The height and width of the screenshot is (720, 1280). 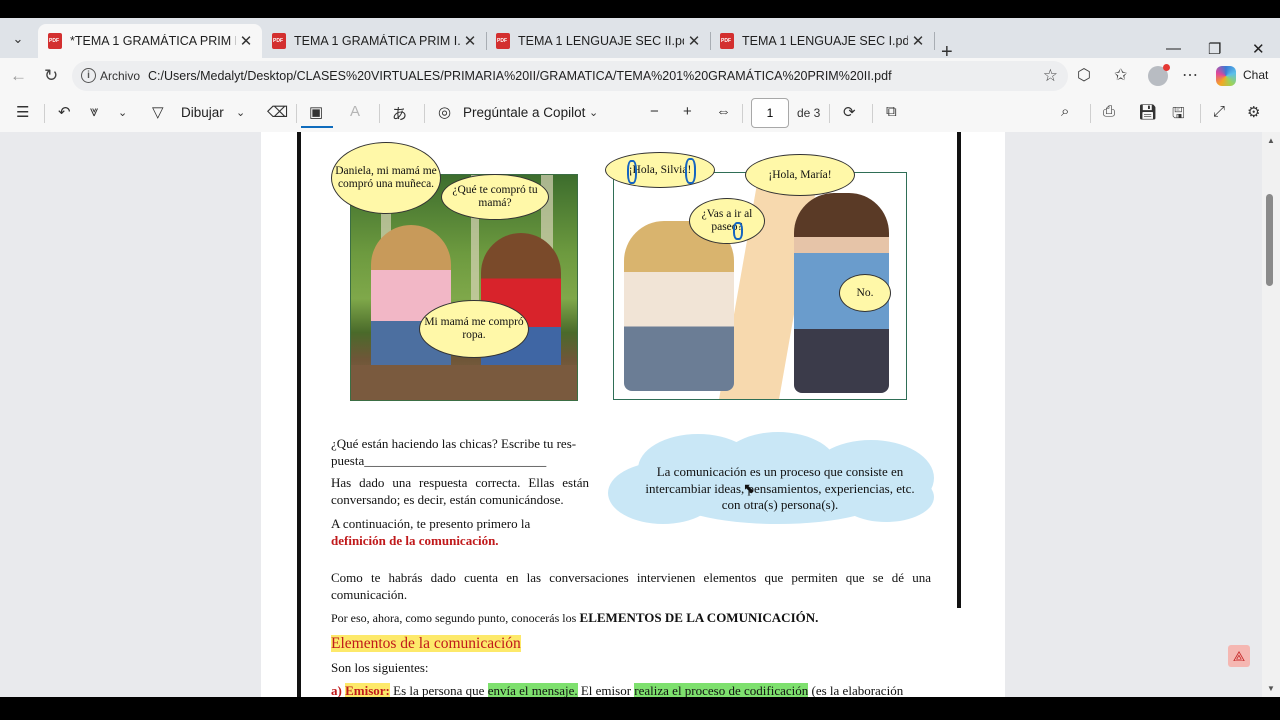 What do you see at coordinates (1269, 240) in the screenshot?
I see `scrollbar-thumb` at bounding box center [1269, 240].